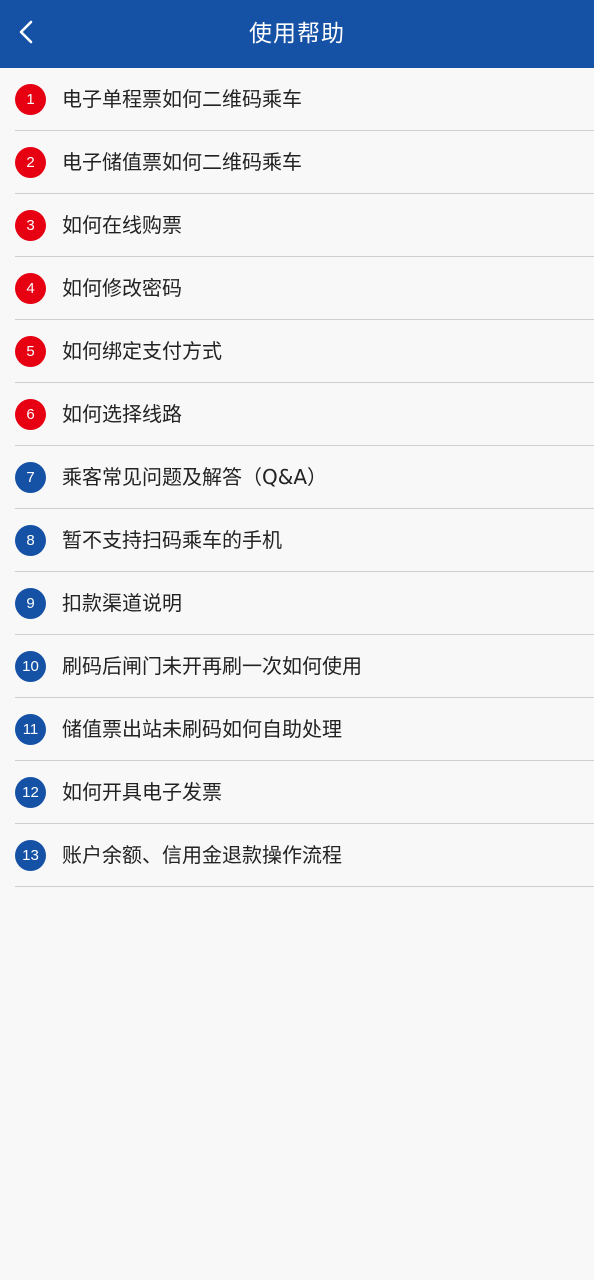 The height and width of the screenshot is (1280, 594). I want to click on help-item-label: 如何绑定支付方式, so click(142, 351).